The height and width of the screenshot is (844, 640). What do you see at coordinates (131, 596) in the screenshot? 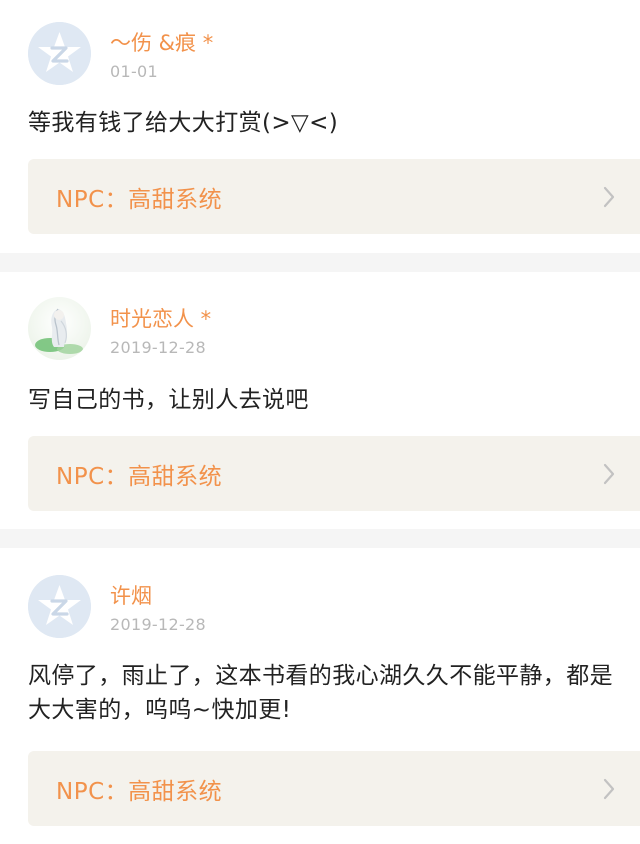
I see `username: 许烟` at bounding box center [131, 596].